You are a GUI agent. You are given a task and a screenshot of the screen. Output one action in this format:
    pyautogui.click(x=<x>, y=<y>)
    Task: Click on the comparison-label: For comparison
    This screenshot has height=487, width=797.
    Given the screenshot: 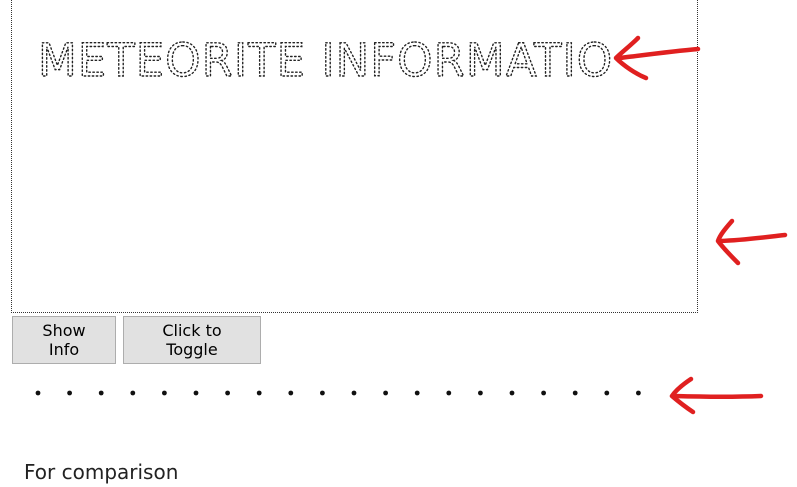 What is the action you would take?
    pyautogui.click(x=101, y=472)
    